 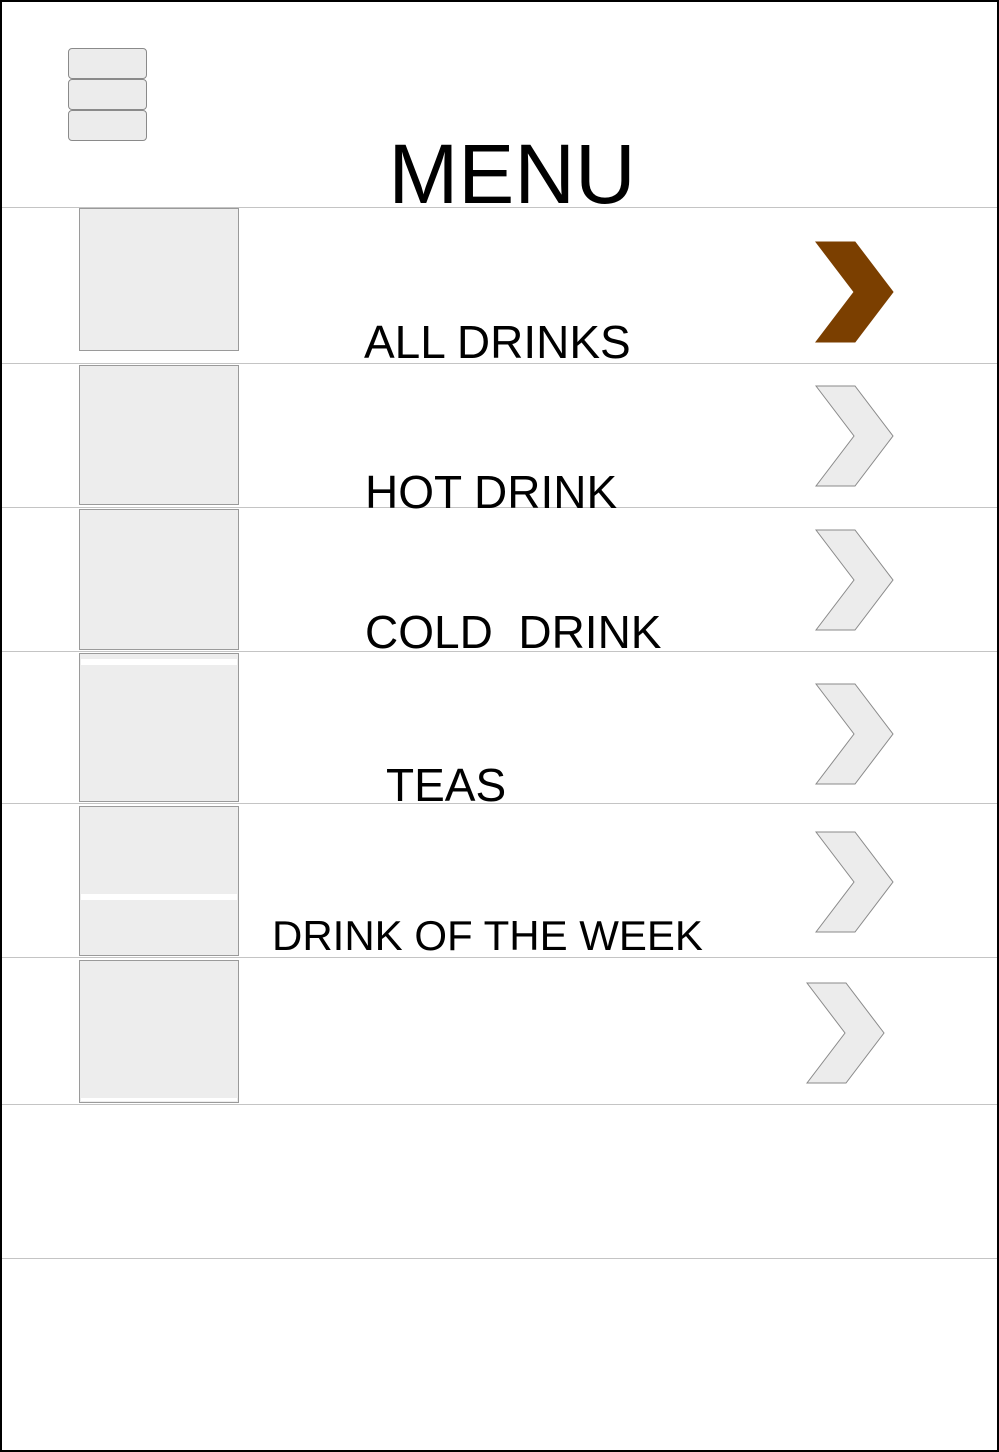 I want to click on page-title: MENU, so click(x=512, y=174).